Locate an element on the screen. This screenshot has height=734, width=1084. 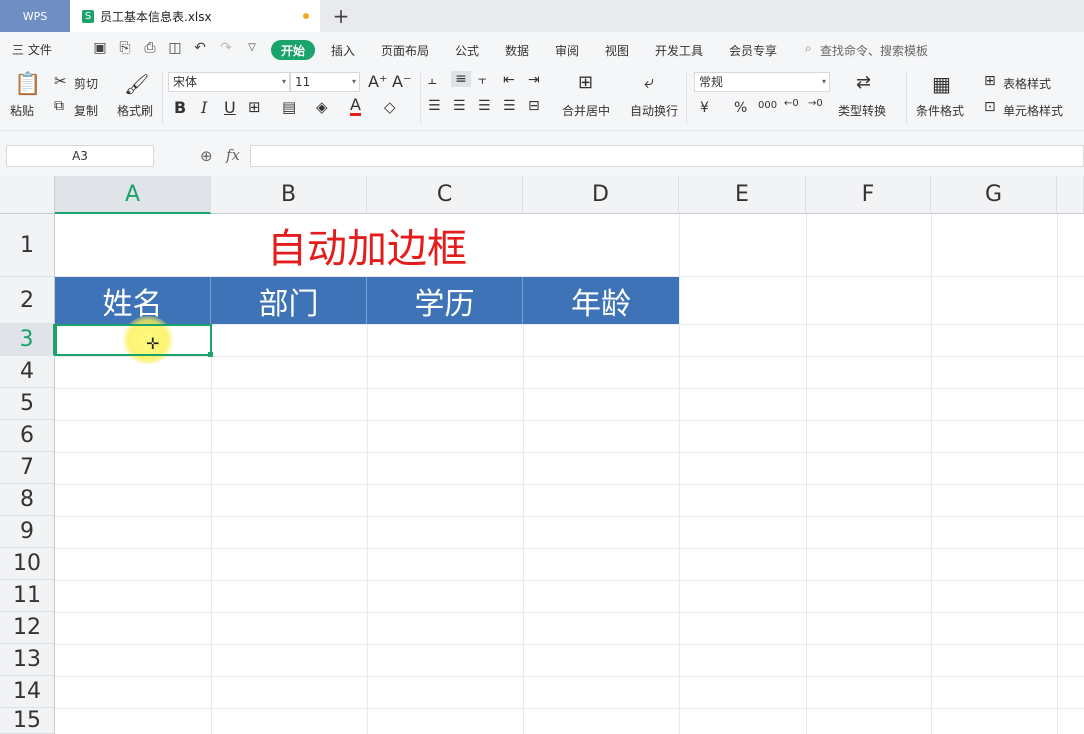
row-header-9: 9 is located at coordinates (27, 532).